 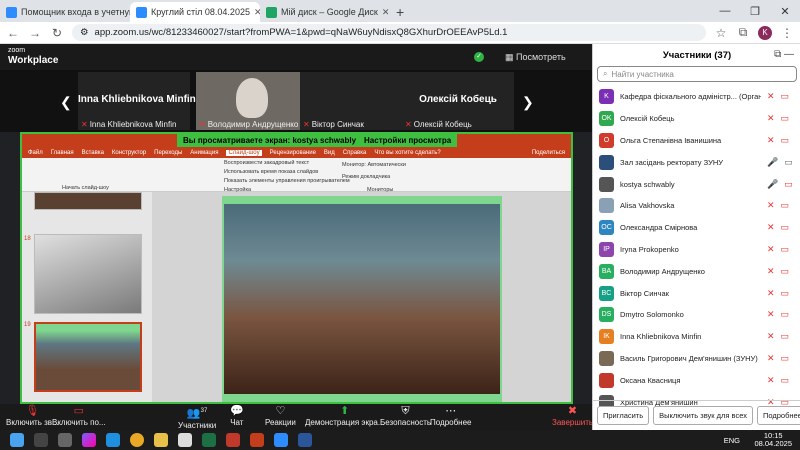 What do you see at coordinates (528, 102) in the screenshot?
I see `chevron-right-icon: ❯` at bounding box center [528, 102].